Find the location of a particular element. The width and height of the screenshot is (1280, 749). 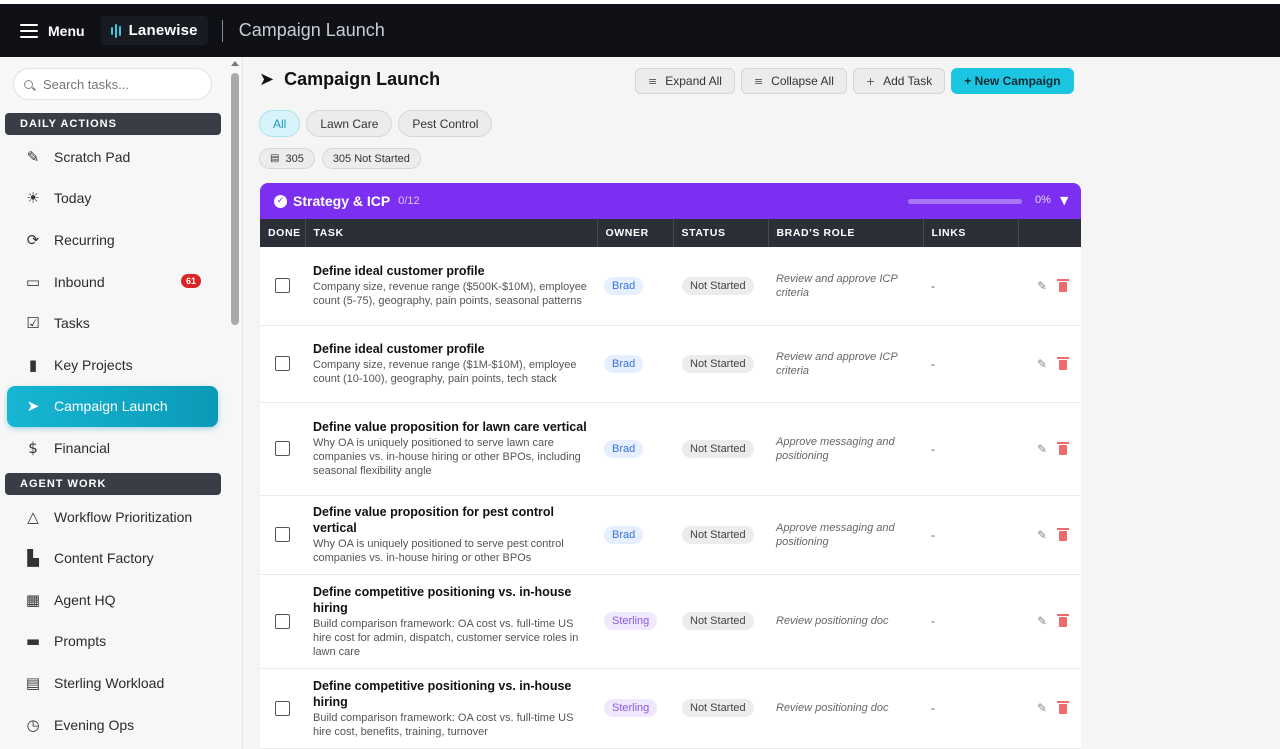

search-input is located at coordinates (118, 84).